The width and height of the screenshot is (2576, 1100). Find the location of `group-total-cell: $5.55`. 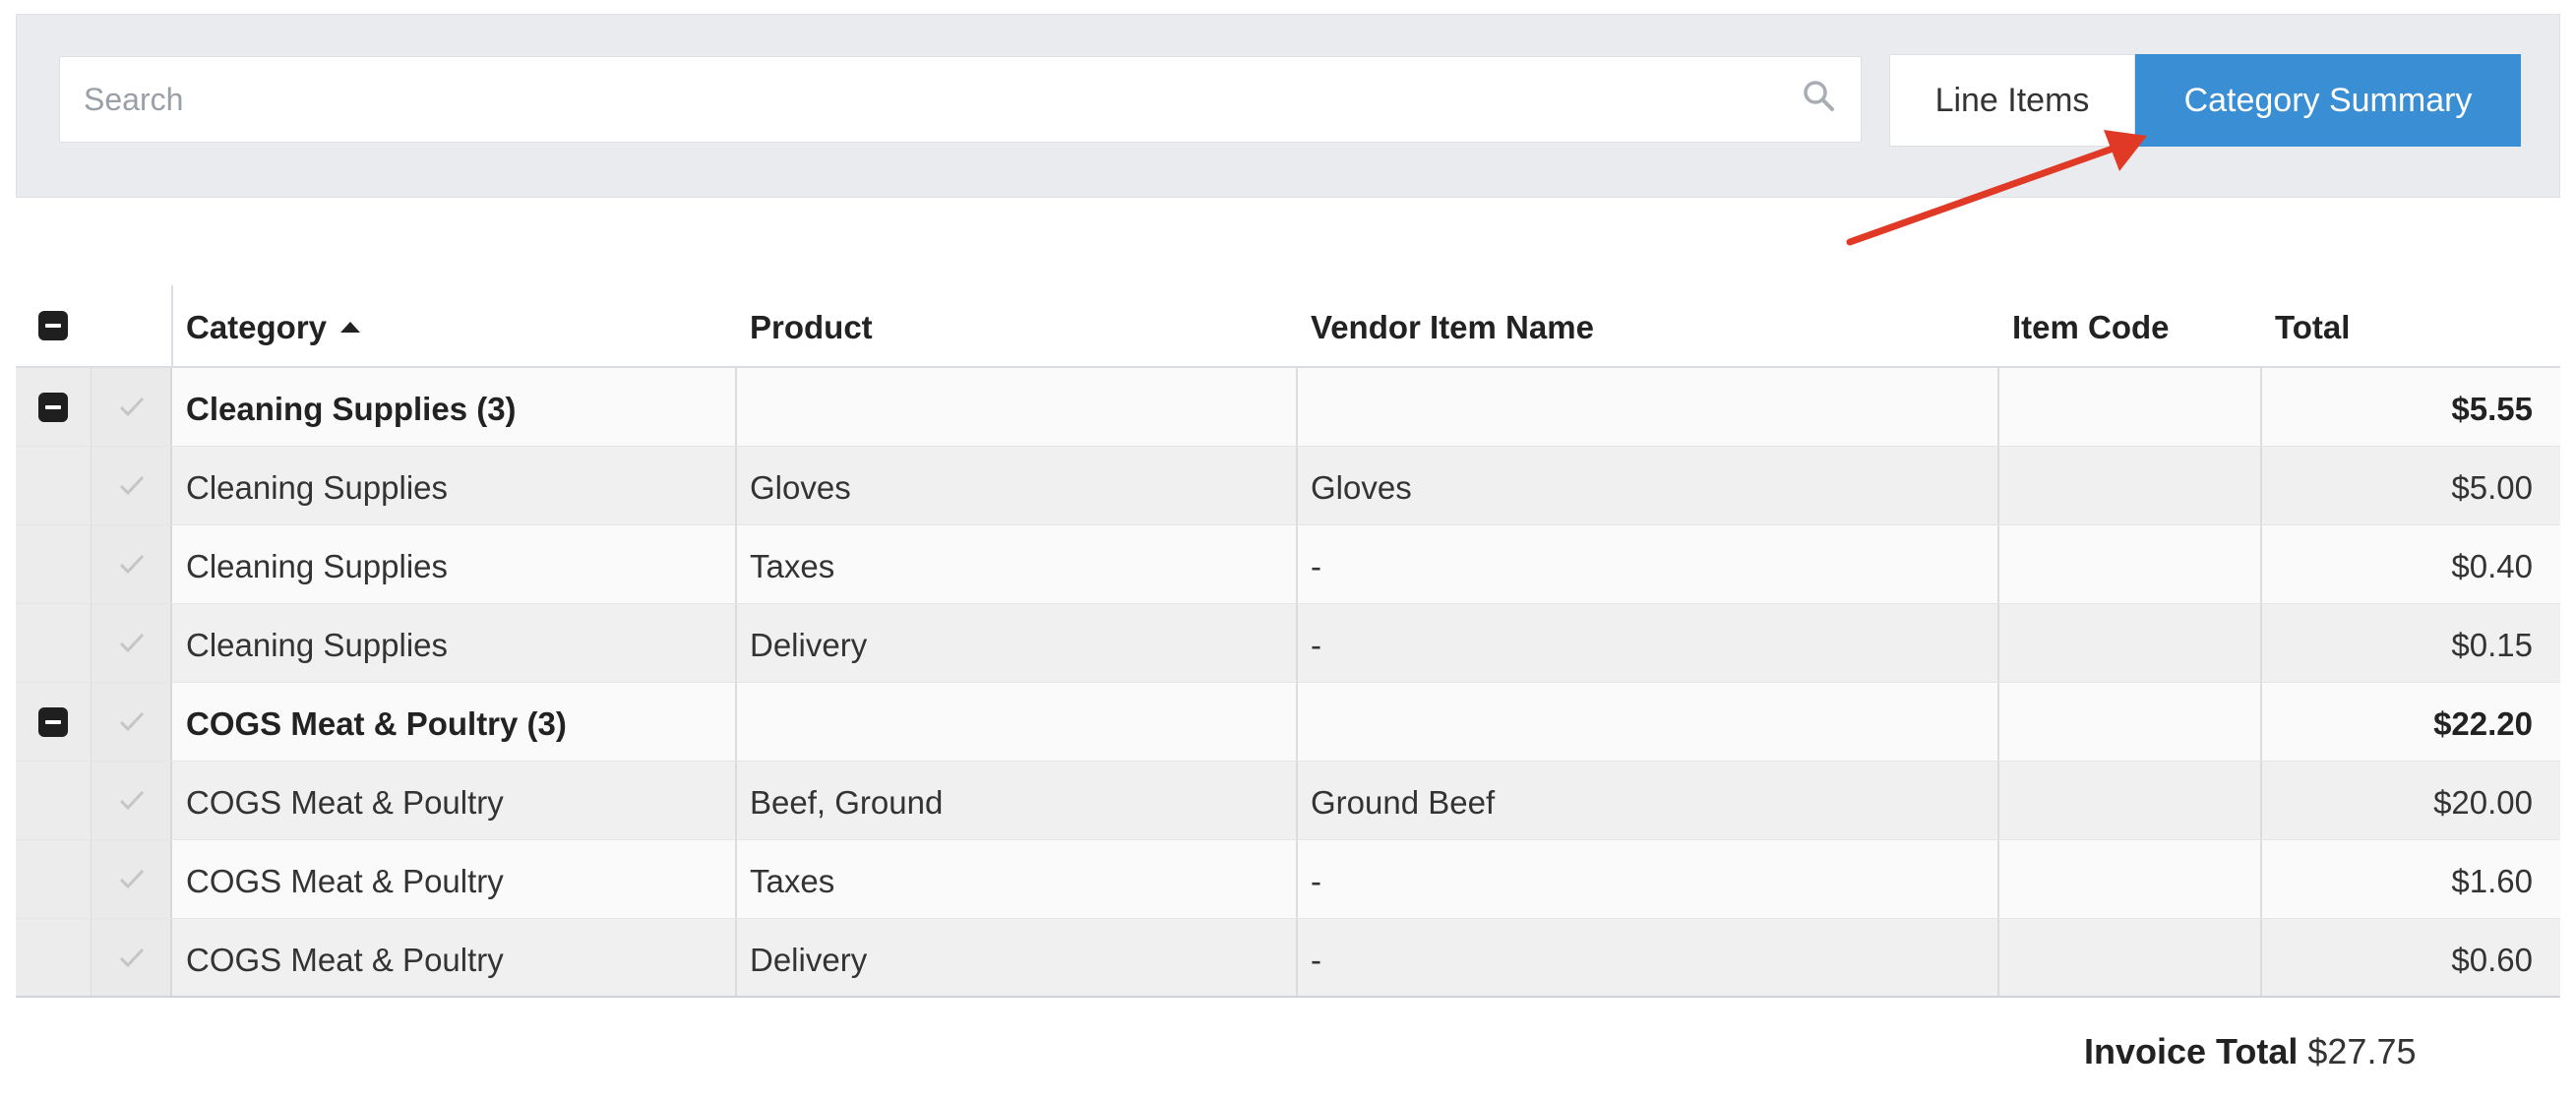

group-total-cell: $5.55 is located at coordinates (2492, 409).